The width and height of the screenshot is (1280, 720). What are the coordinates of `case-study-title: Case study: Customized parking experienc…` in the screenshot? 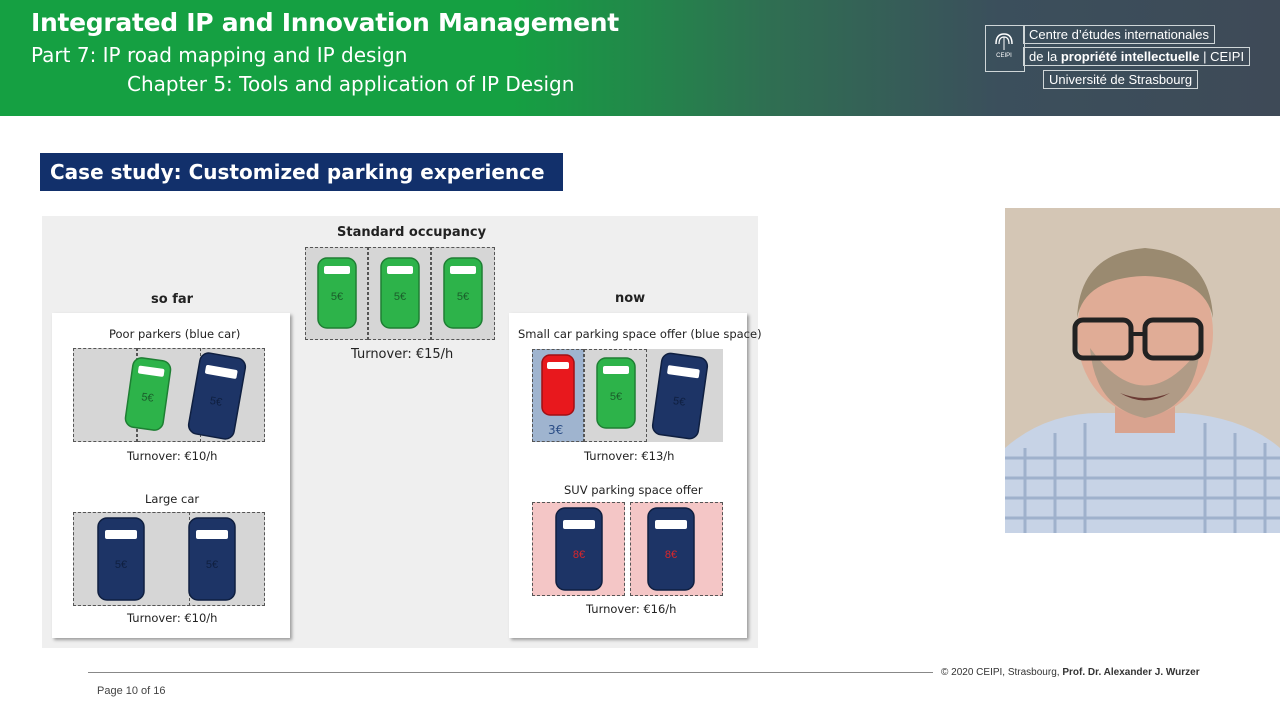 It's located at (301, 172).